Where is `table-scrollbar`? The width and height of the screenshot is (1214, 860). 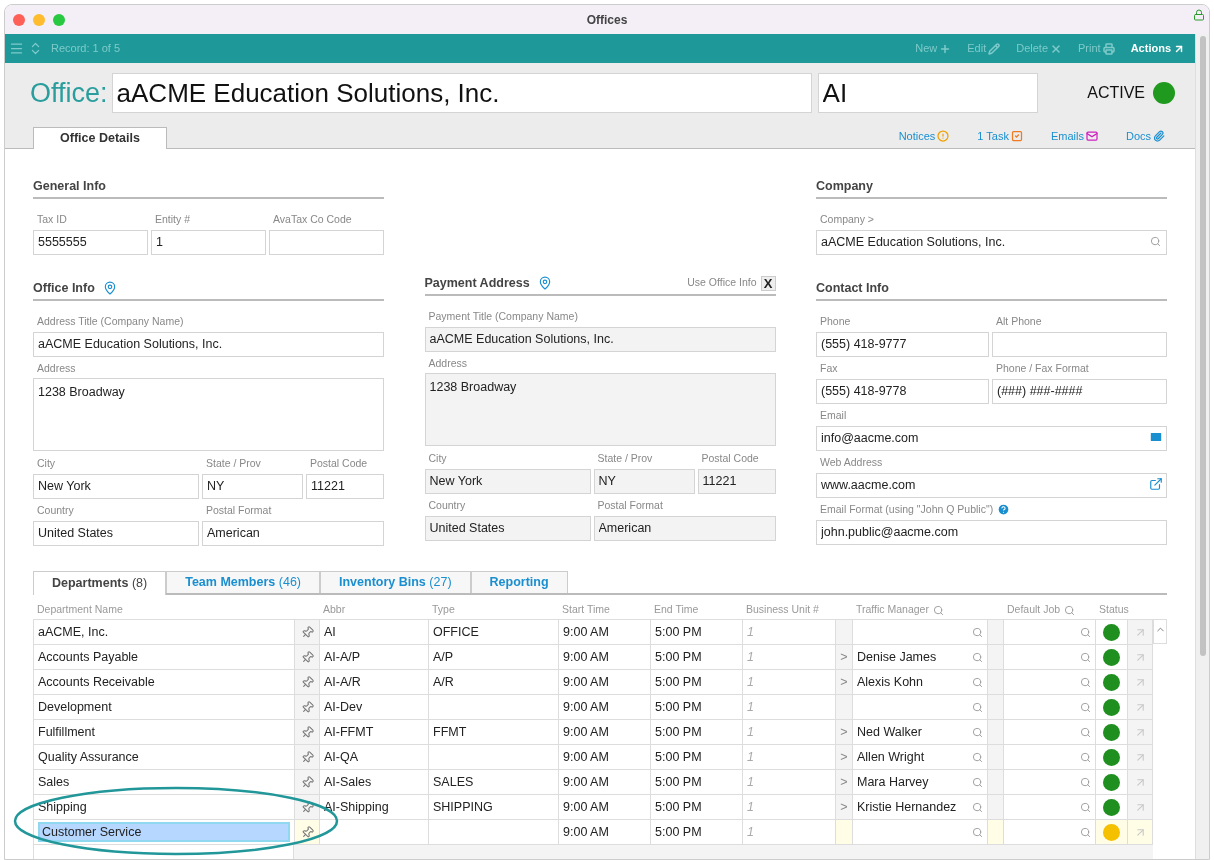 table-scrollbar is located at coordinates (1160, 631).